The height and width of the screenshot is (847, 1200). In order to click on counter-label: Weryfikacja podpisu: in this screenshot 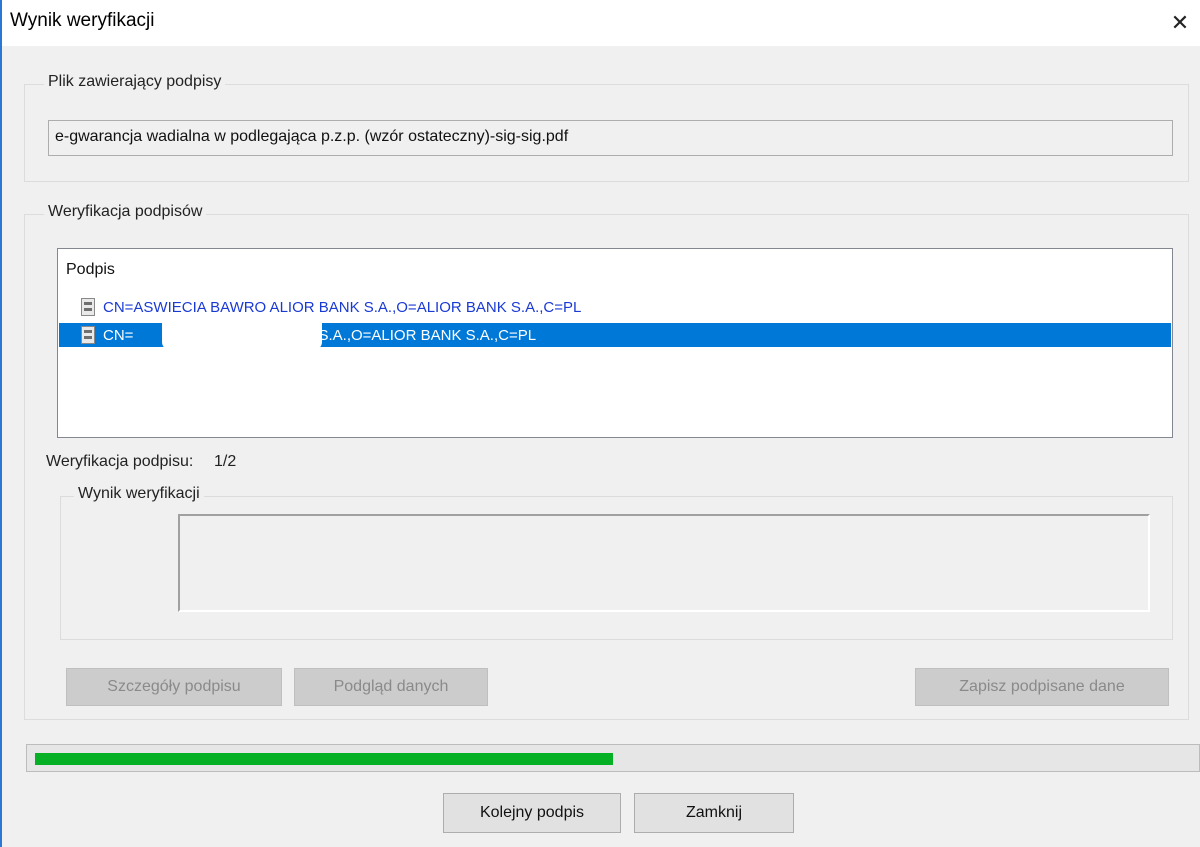, I will do `click(120, 461)`.